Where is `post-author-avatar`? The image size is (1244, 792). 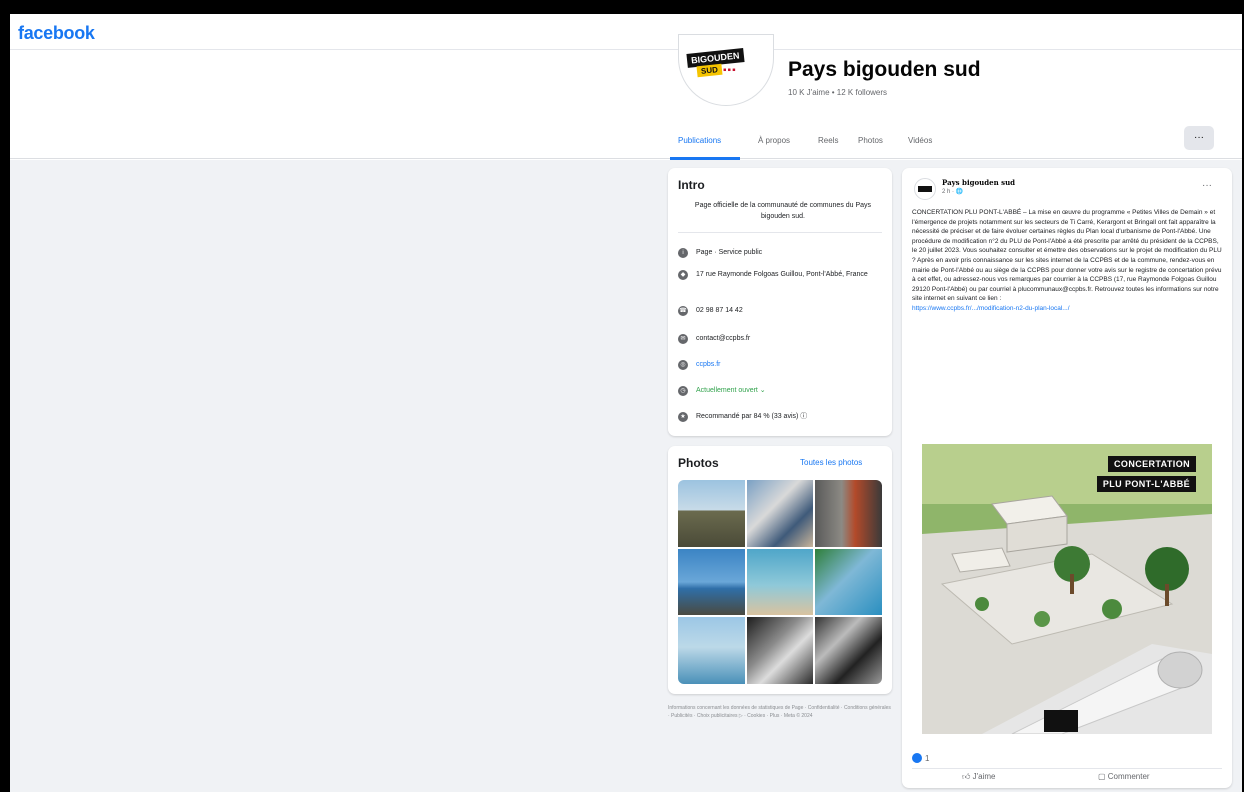 post-author-avatar is located at coordinates (925, 189).